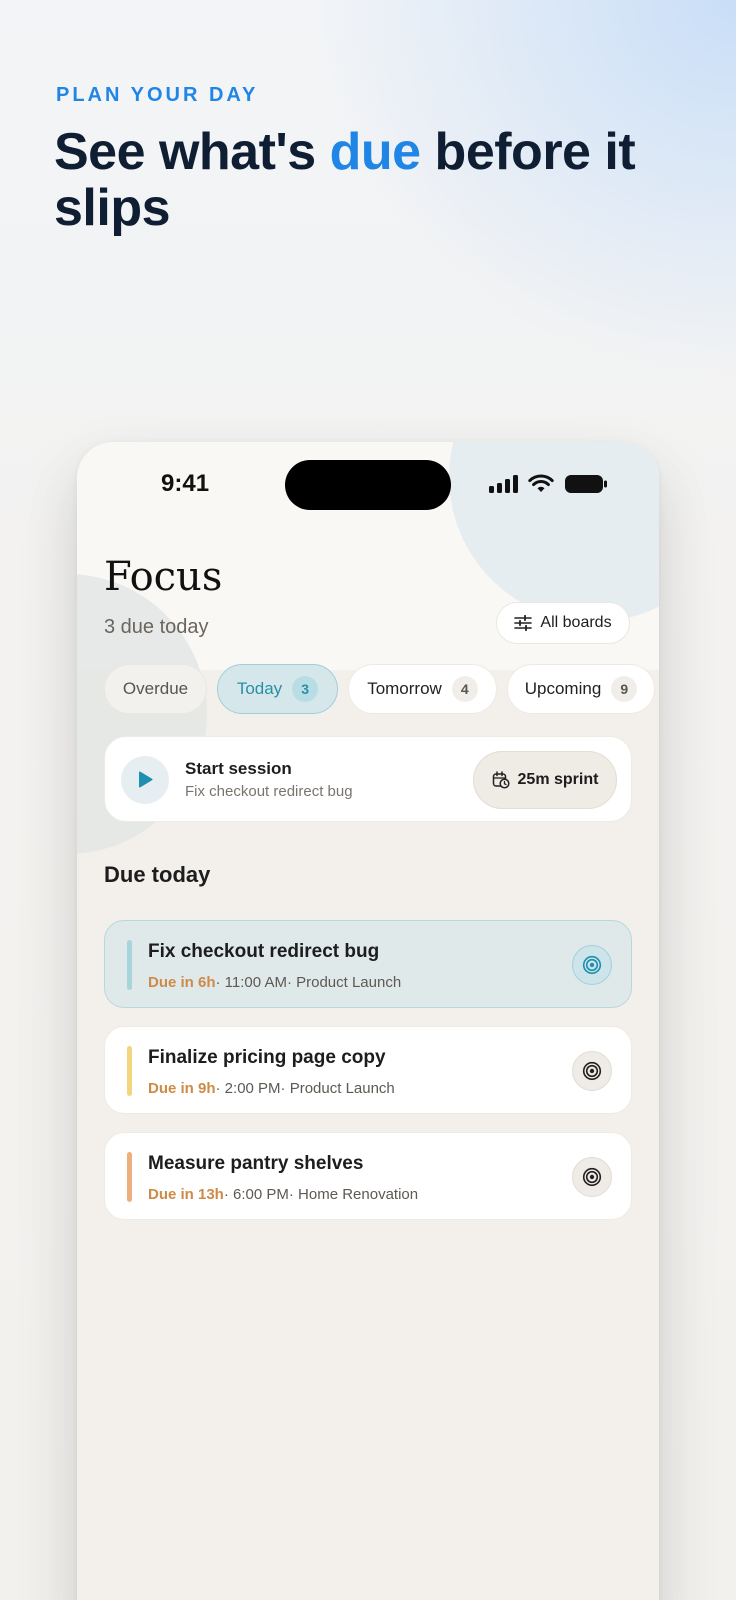  Describe the element at coordinates (586, 484) in the screenshot. I see `battery-icon` at that location.